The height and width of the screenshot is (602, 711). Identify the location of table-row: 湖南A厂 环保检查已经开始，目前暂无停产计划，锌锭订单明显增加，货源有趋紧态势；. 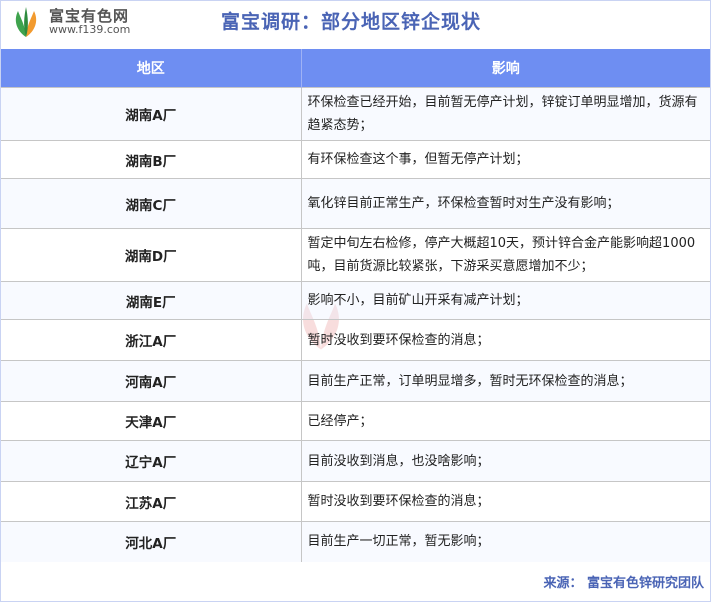
(355, 114).